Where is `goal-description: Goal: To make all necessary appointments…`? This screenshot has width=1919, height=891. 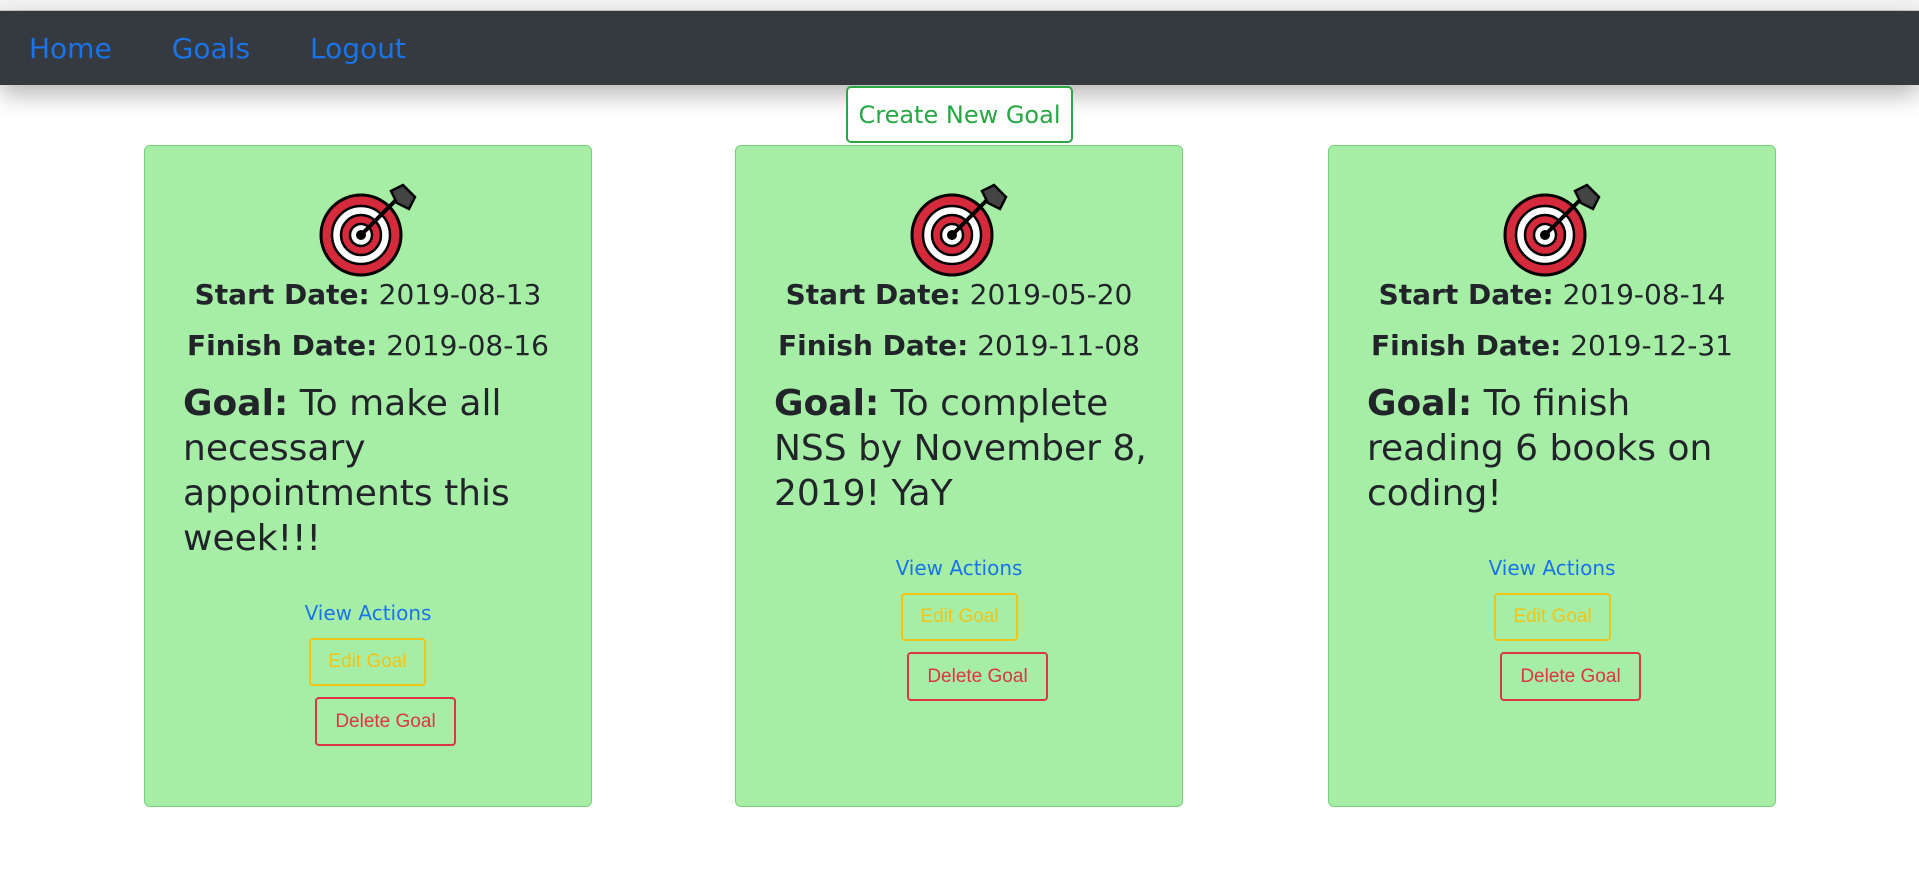
goal-description: Goal: To make all necessary appointments… is located at coordinates (346, 471).